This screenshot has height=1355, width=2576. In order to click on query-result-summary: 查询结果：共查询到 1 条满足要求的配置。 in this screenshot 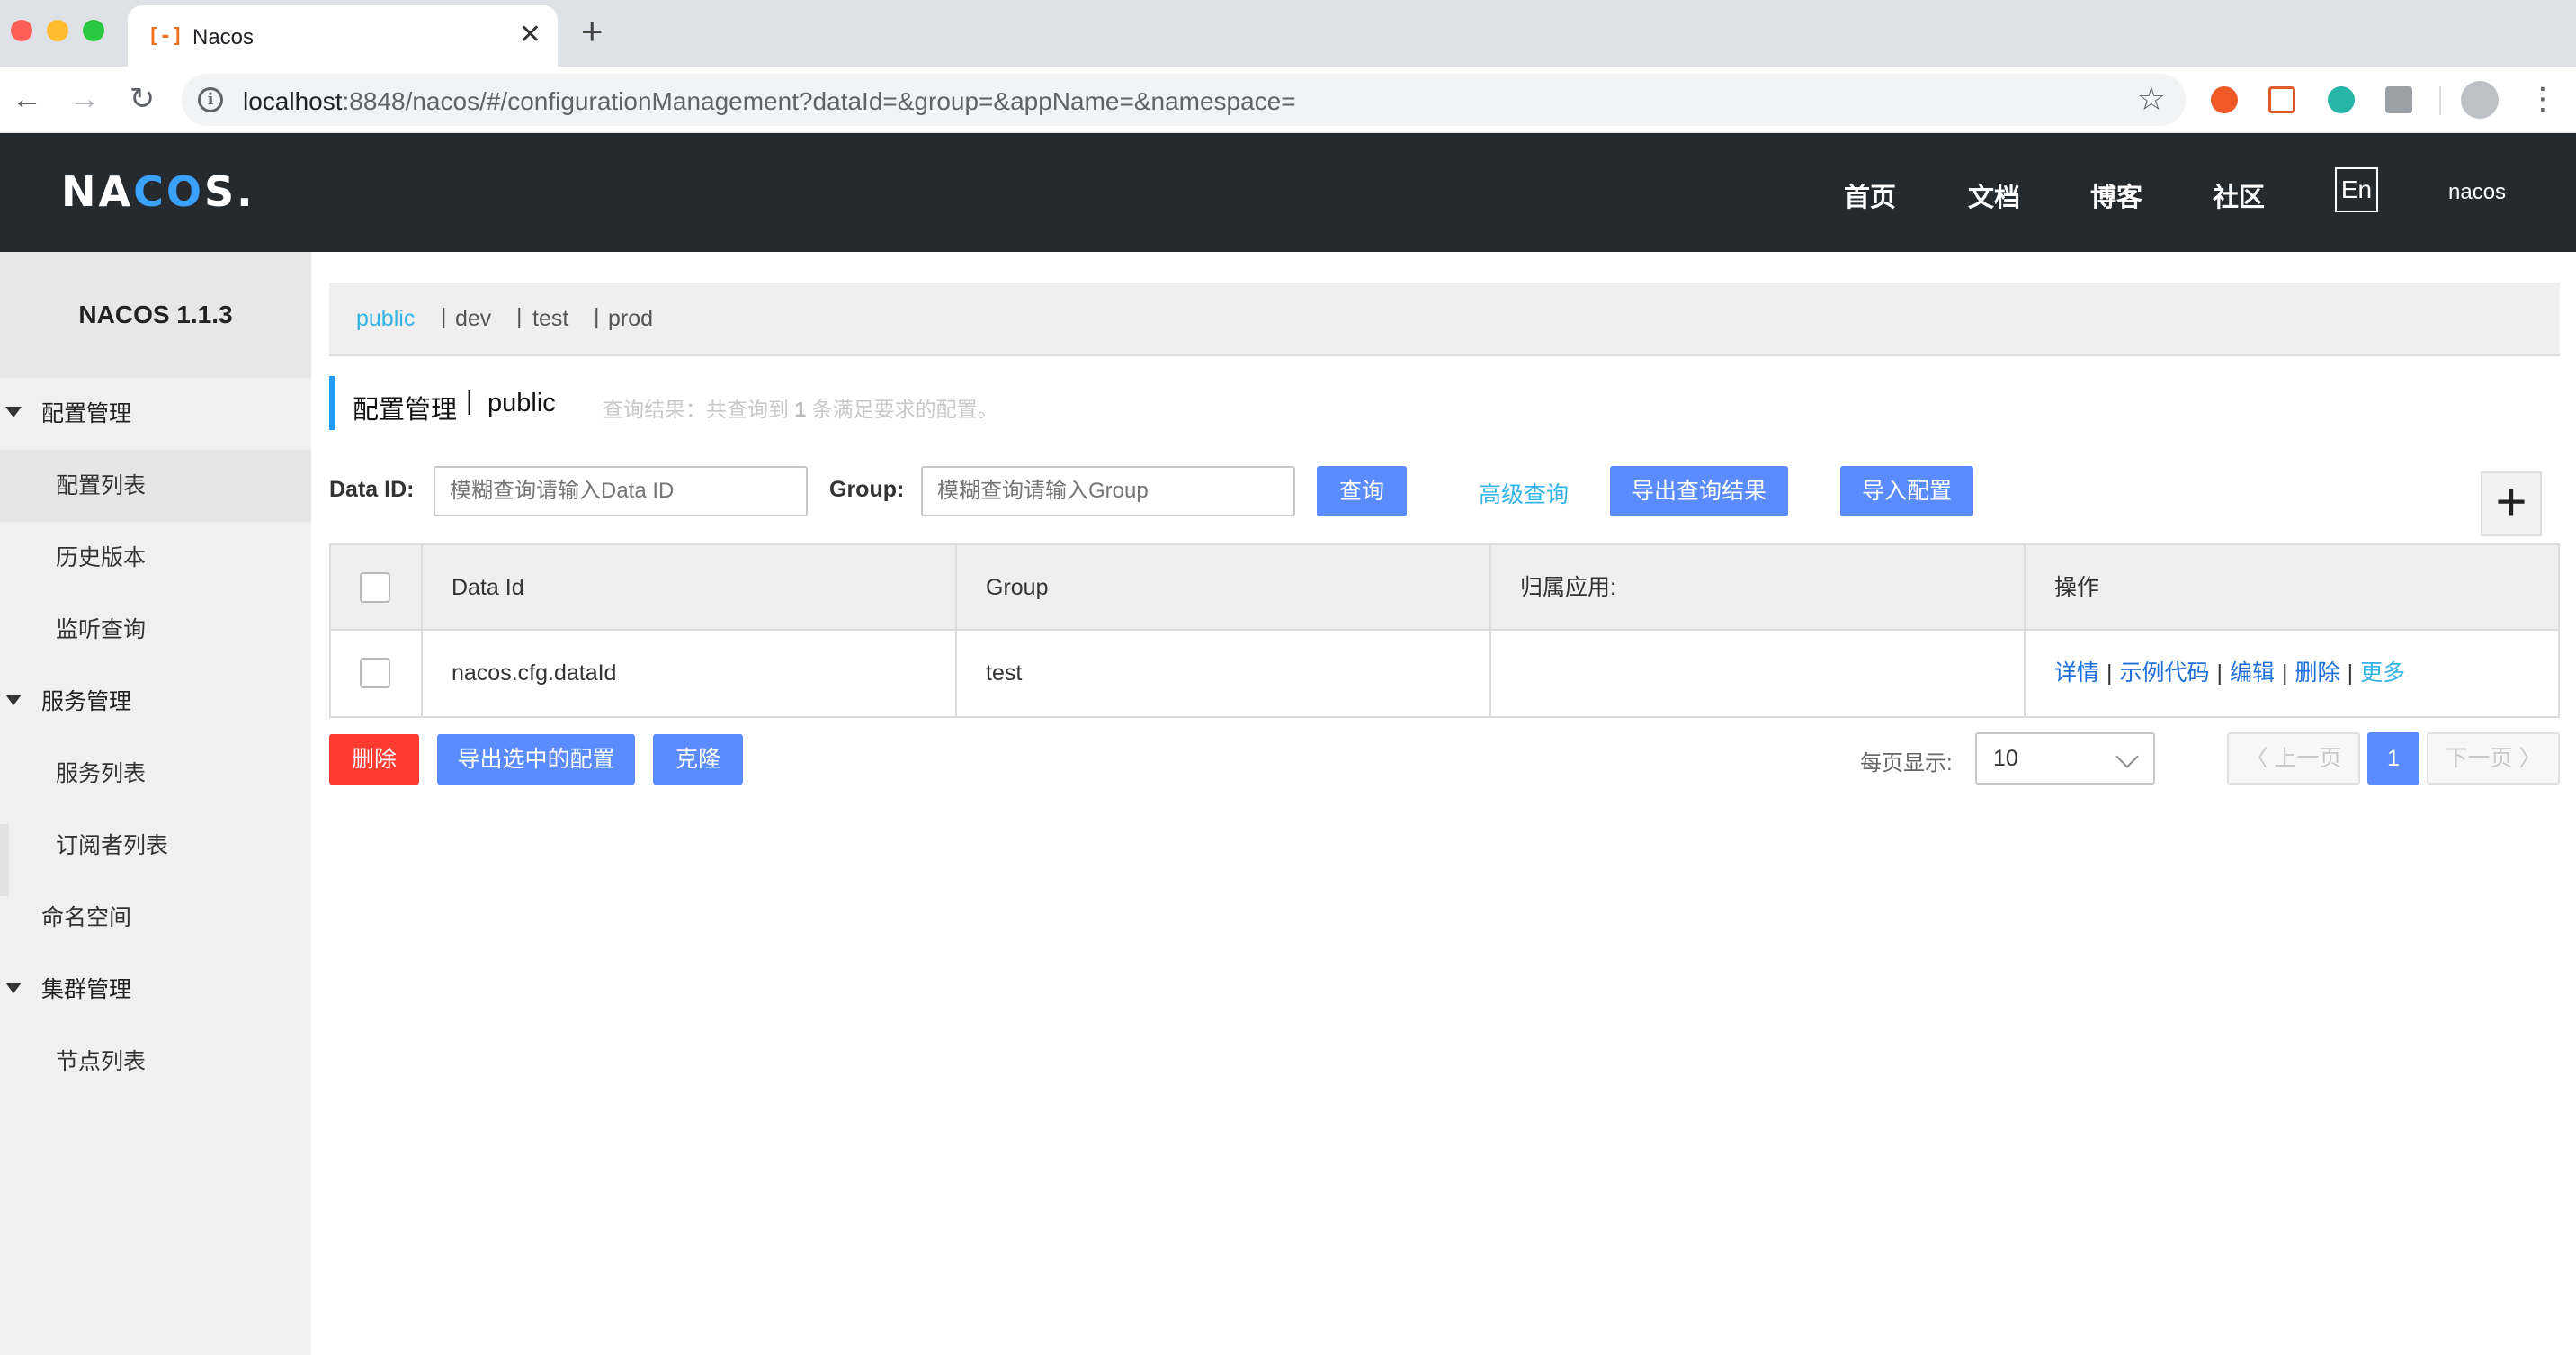, I will do `click(800, 407)`.